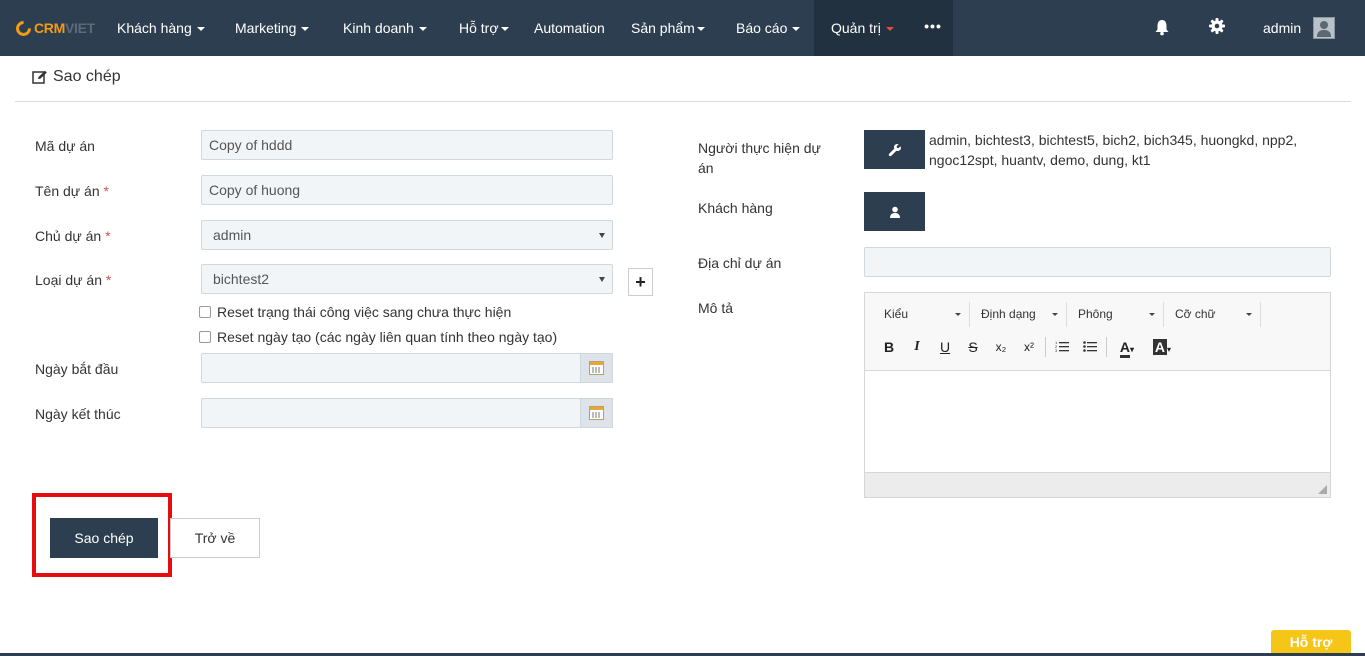 The image size is (1365, 656). Describe the element at coordinates (1162, 27) in the screenshot. I see `bell-icon` at that location.